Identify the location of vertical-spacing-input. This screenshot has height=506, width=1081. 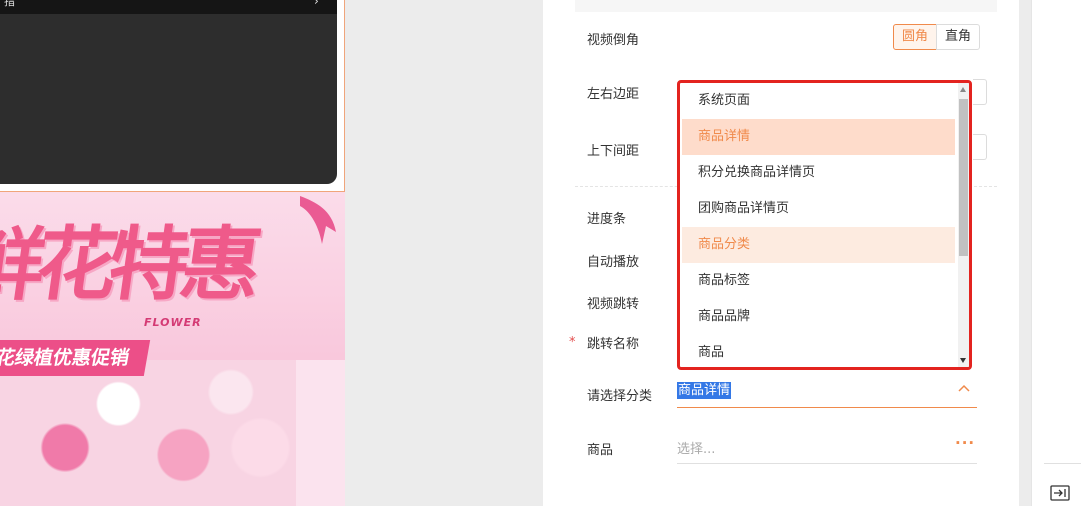
(980, 147).